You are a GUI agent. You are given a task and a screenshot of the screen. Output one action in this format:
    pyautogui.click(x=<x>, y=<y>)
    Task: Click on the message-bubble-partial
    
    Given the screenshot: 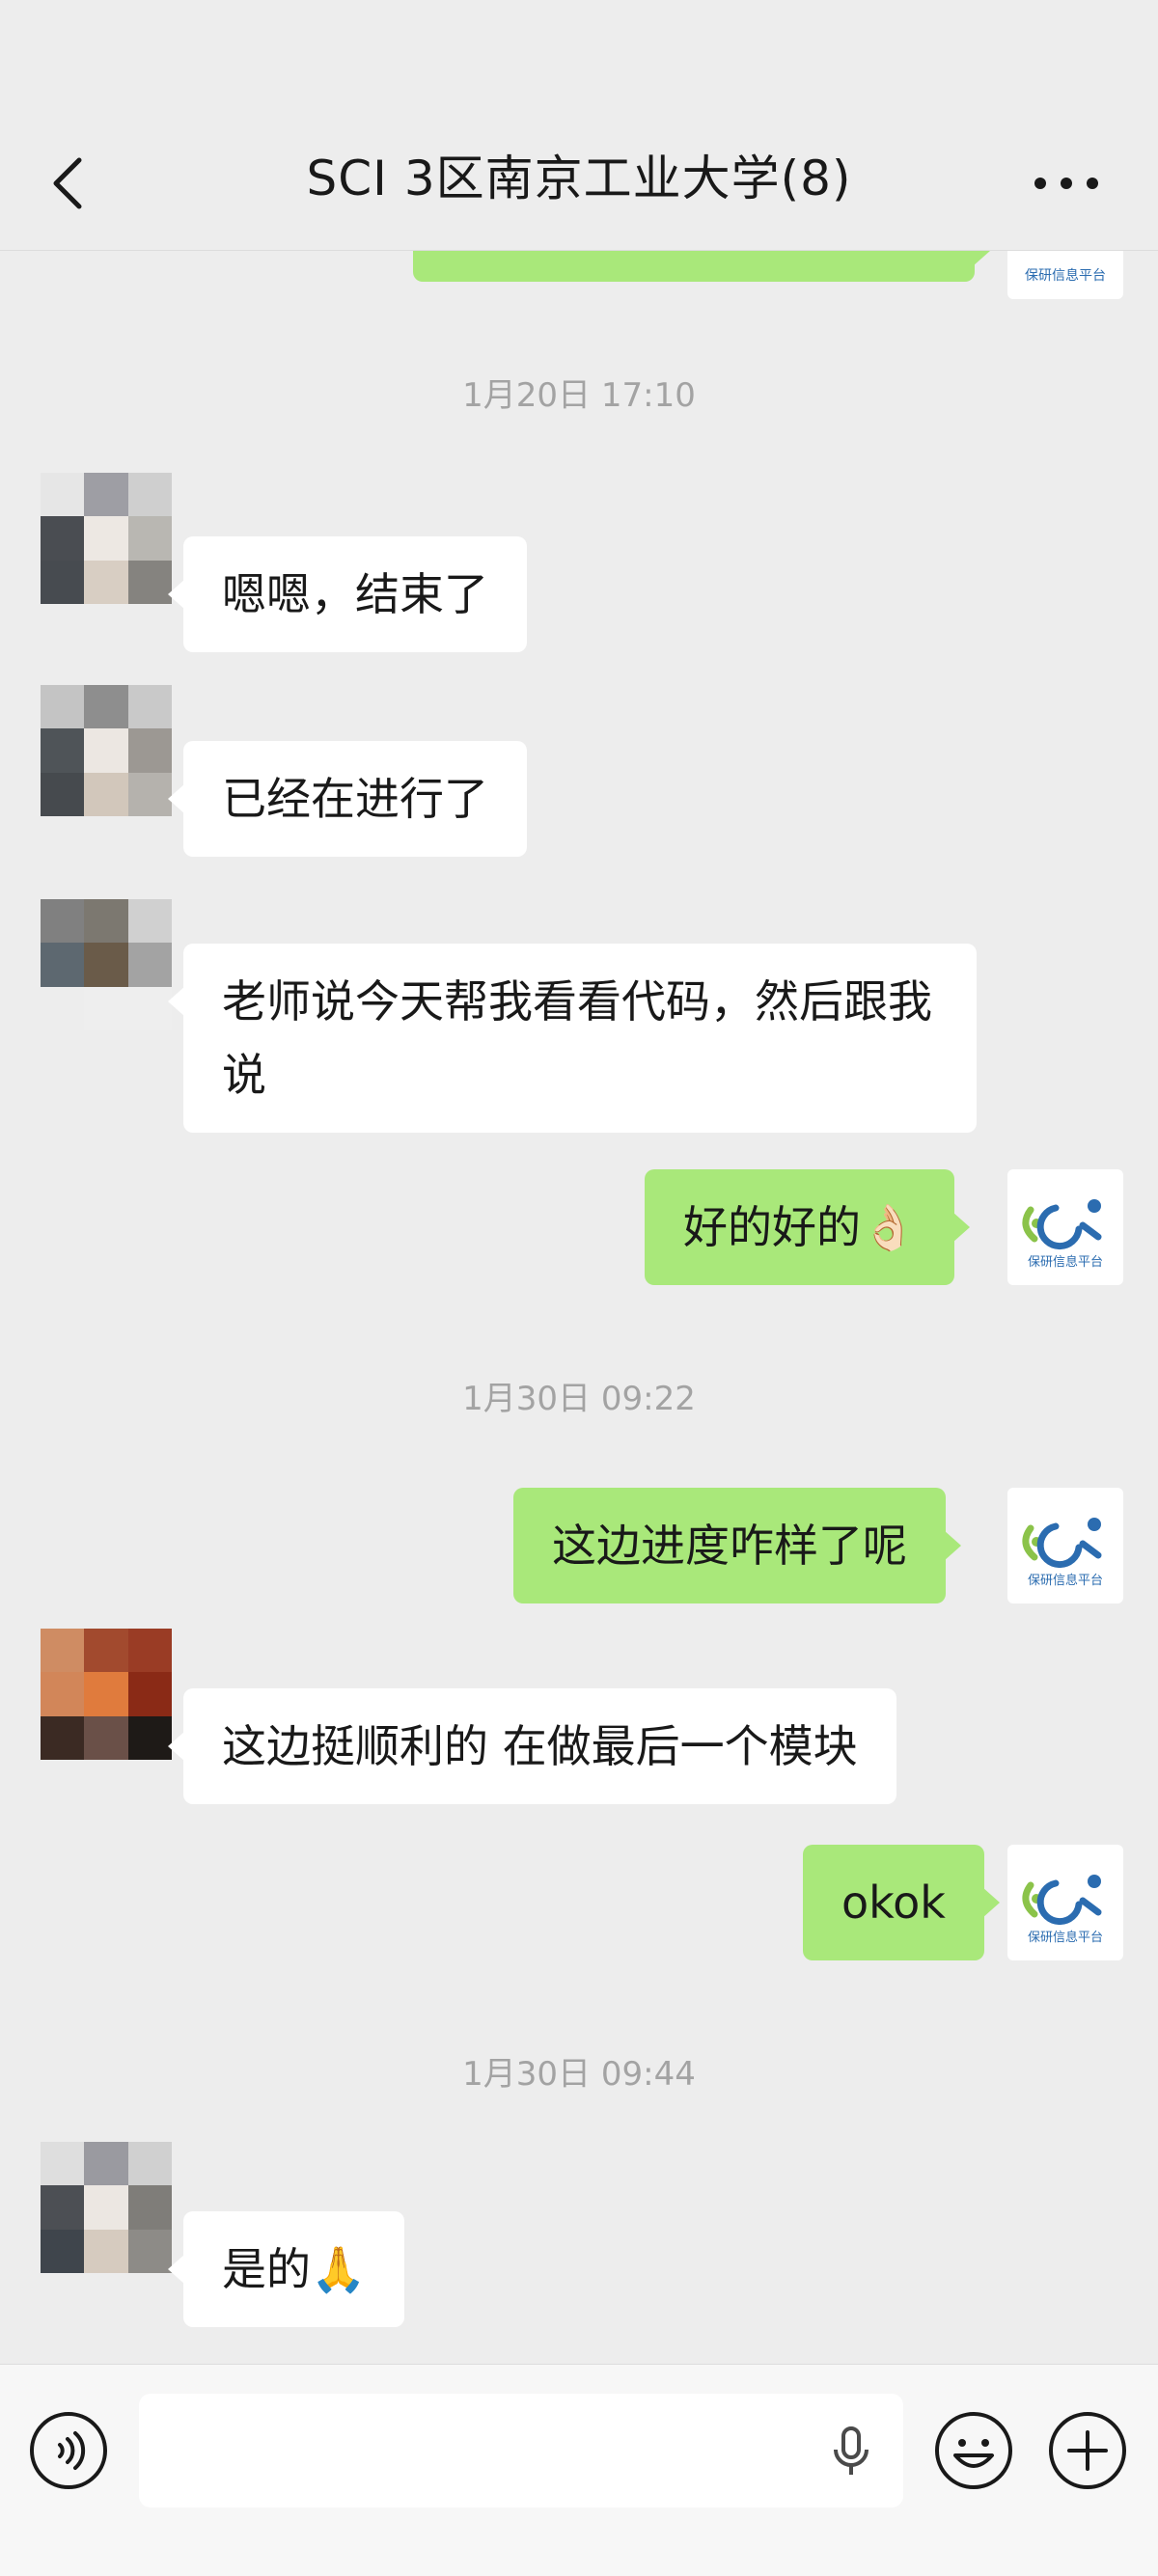 What is the action you would take?
    pyautogui.click(x=701, y=267)
    